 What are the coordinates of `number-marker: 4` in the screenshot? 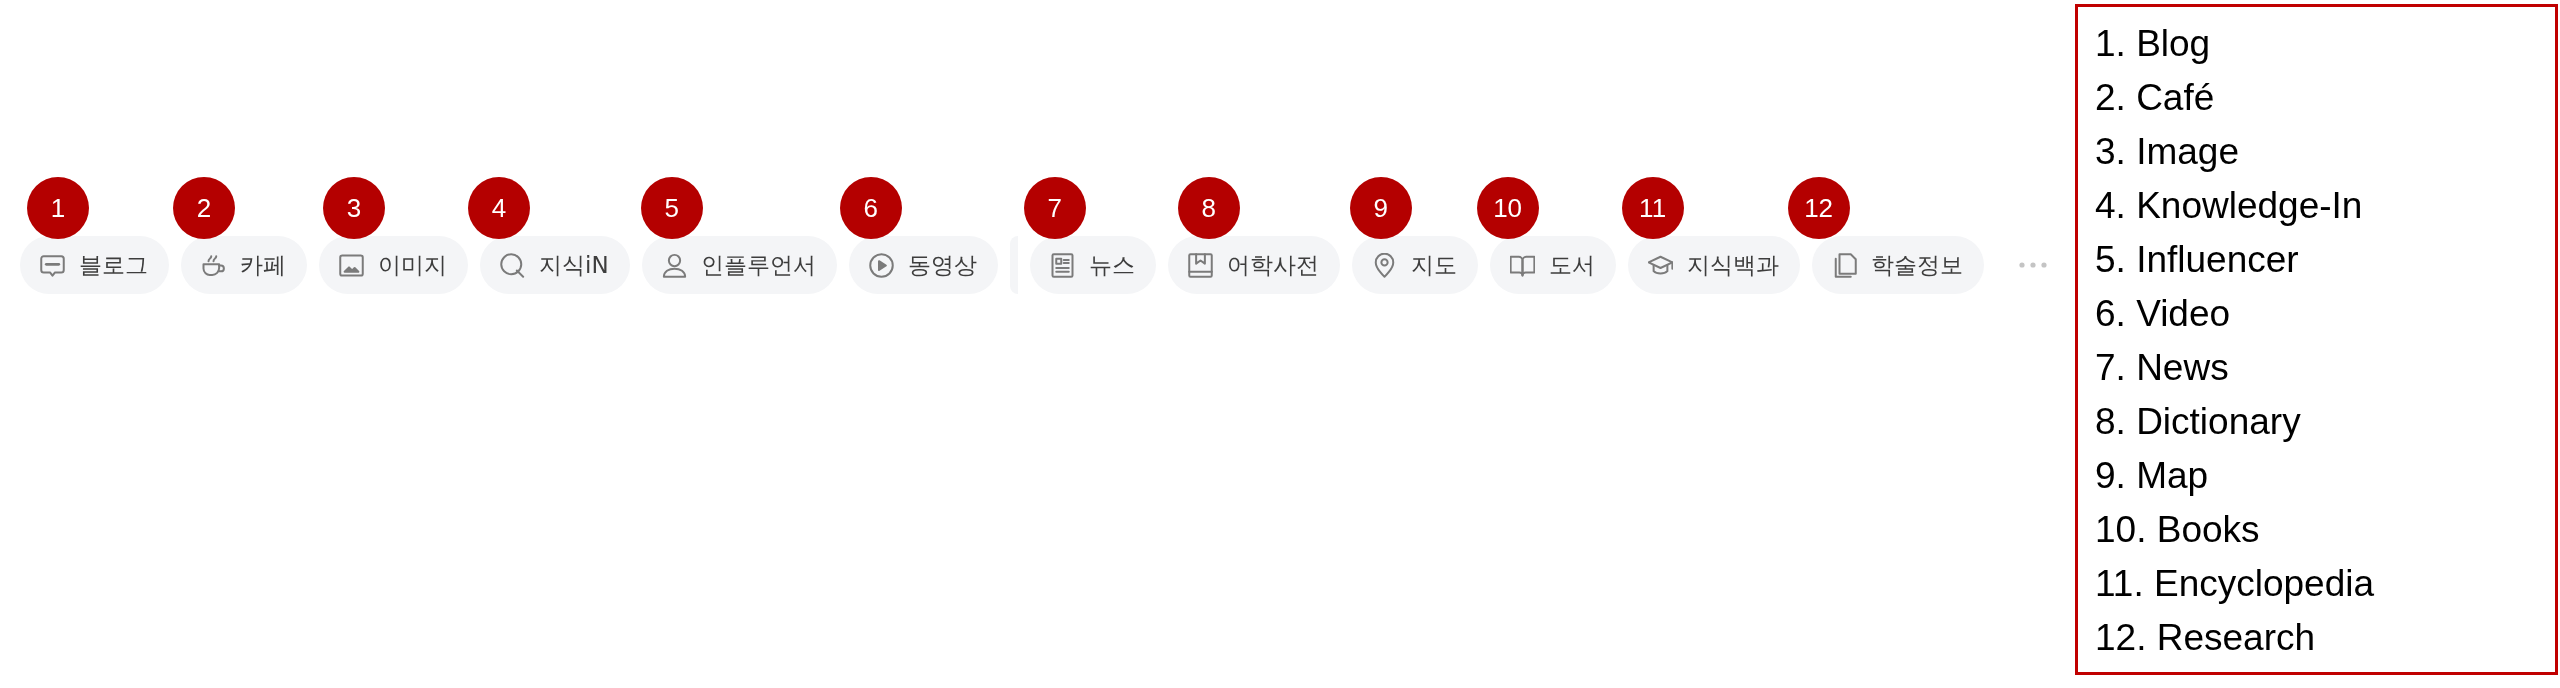 It's located at (499, 208).